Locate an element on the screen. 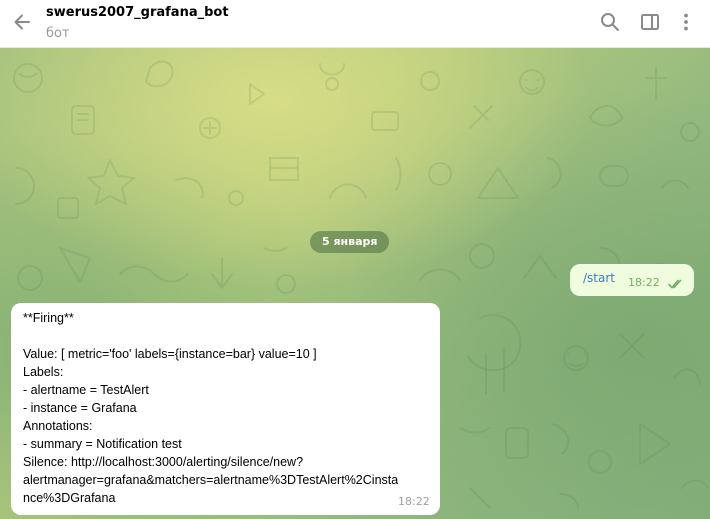 The image size is (710, 519). back-button is located at coordinates (22, 24).